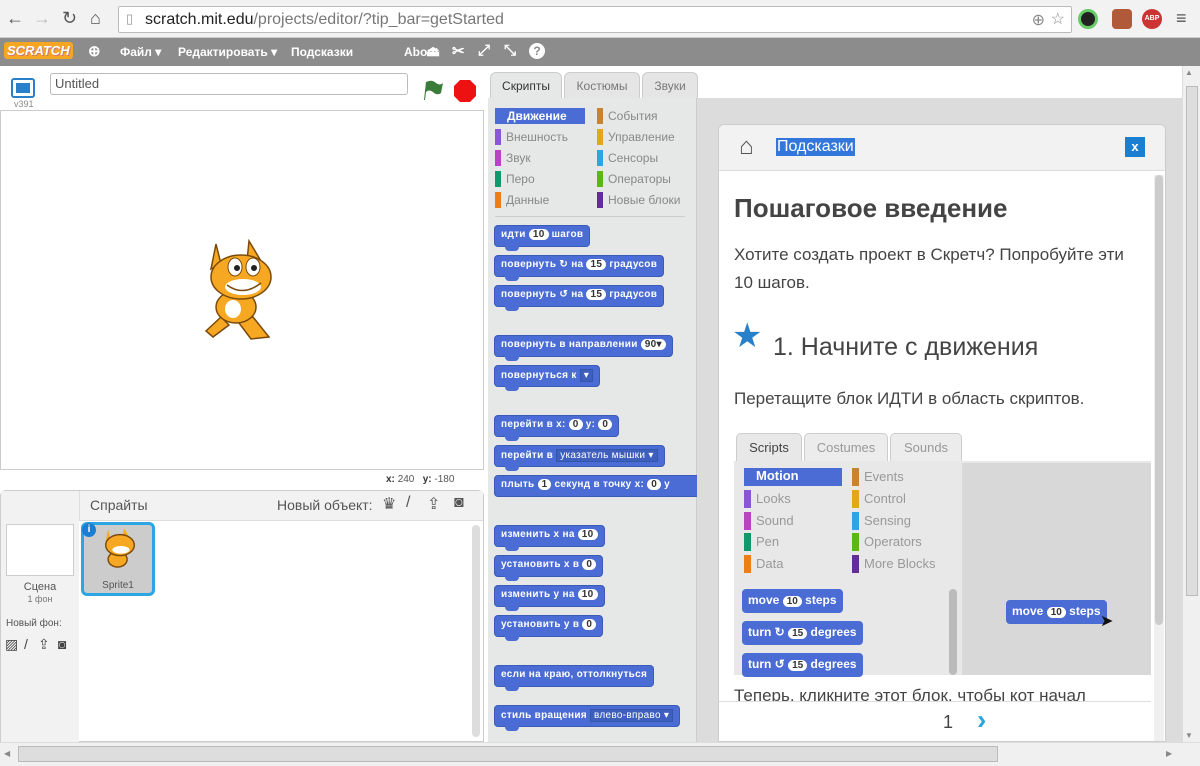 This screenshot has height=766, width=1200. I want to click on horizontal-scroll-thumb, so click(508, 754).